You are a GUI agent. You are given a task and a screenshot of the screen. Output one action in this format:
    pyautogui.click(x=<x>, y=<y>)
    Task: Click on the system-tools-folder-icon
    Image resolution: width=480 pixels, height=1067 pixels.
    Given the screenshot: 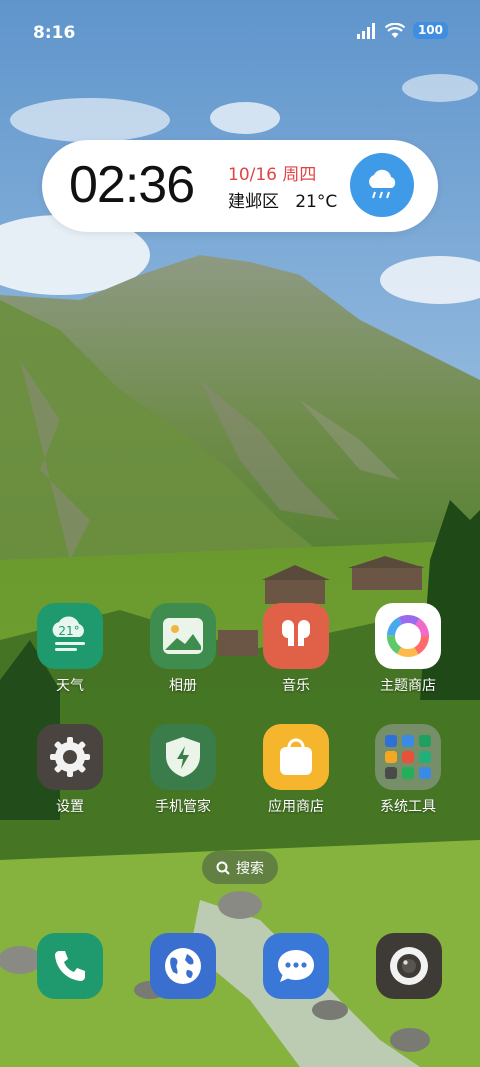 What is the action you would take?
    pyautogui.click(x=408, y=757)
    